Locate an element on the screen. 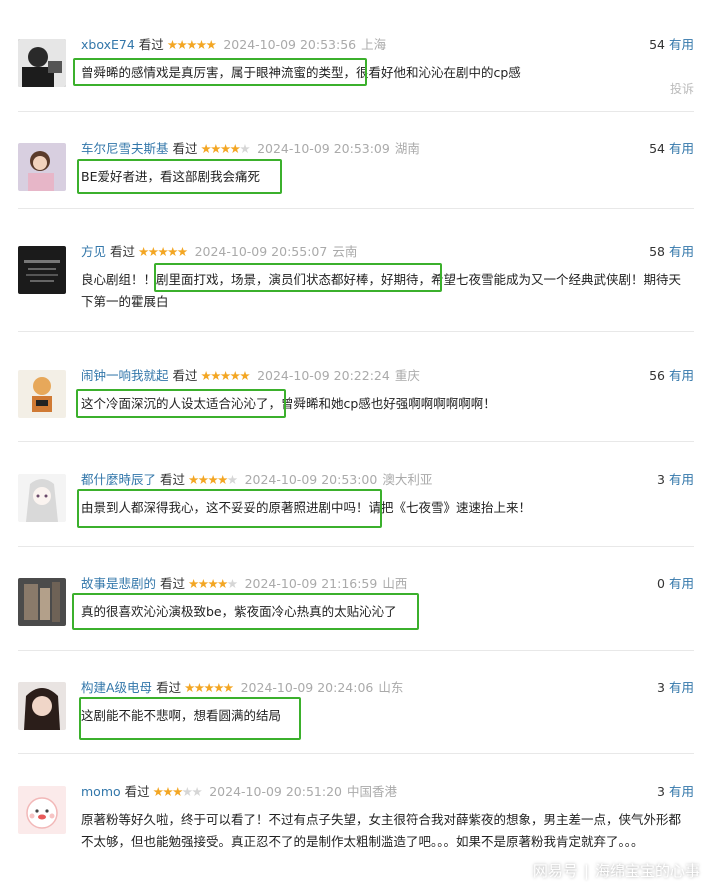 Image resolution: width=720 pixels, height=891 pixels. comment-location: 山西 is located at coordinates (395, 583).